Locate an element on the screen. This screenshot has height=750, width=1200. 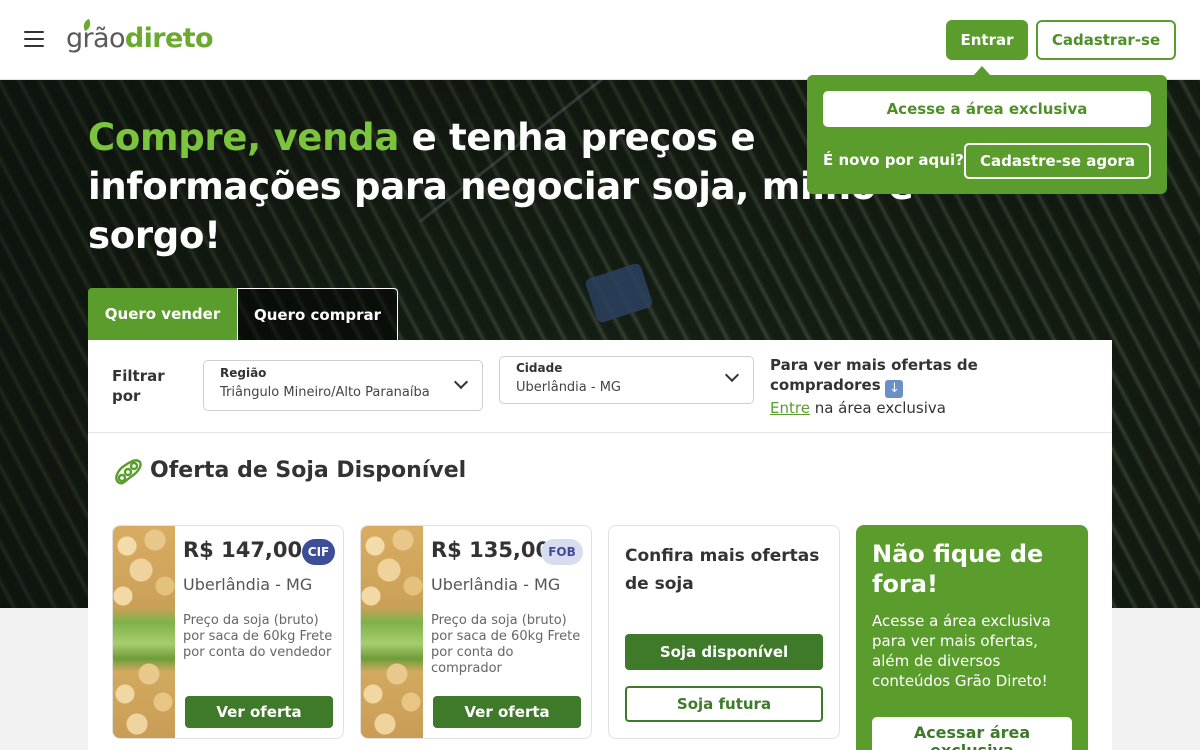
entre-link: Entre is located at coordinates (790, 408).